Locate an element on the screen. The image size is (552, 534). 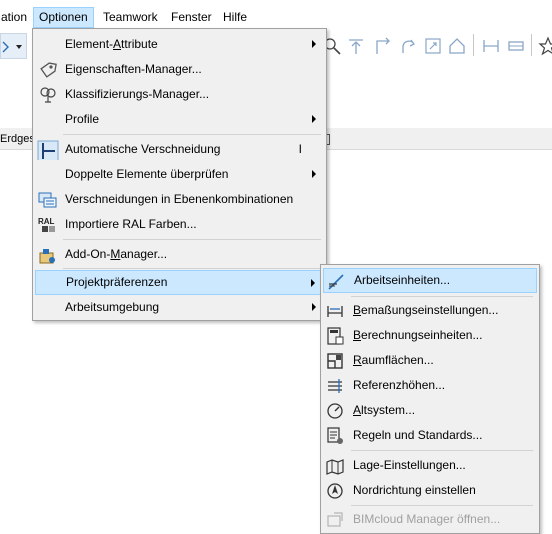
tree-icon is located at coordinates (48, 95).